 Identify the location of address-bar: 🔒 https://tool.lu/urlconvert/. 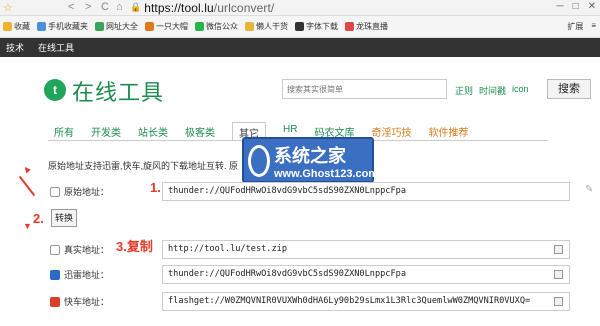
(295, 8).